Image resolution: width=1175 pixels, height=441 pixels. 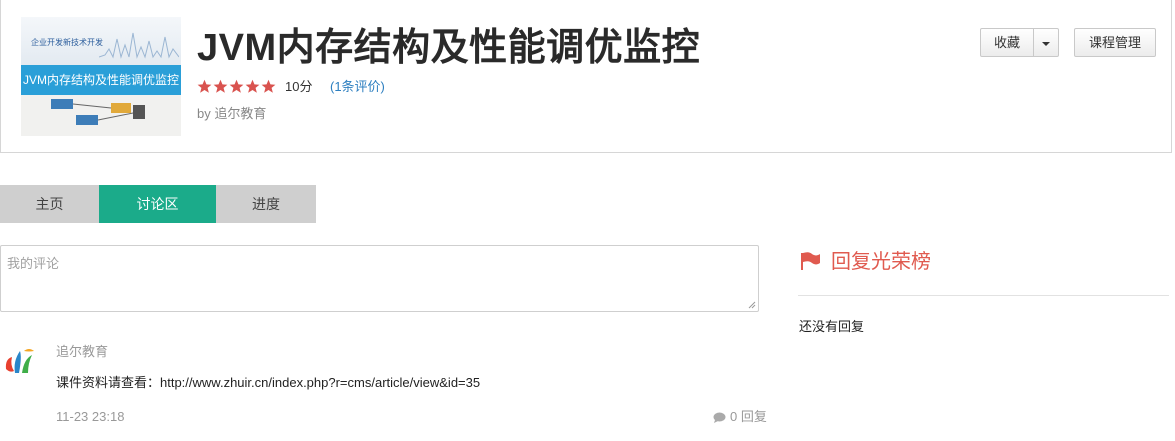 I want to click on thumbnail-diagram, so click(x=101, y=115).